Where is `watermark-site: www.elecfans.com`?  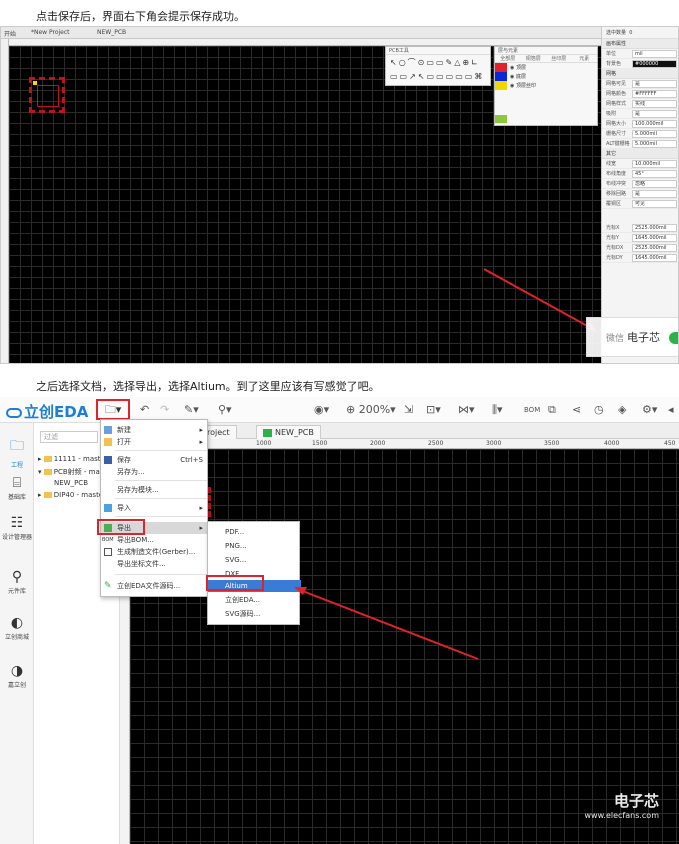
watermark-site: www.elecfans.com is located at coordinates (622, 815).